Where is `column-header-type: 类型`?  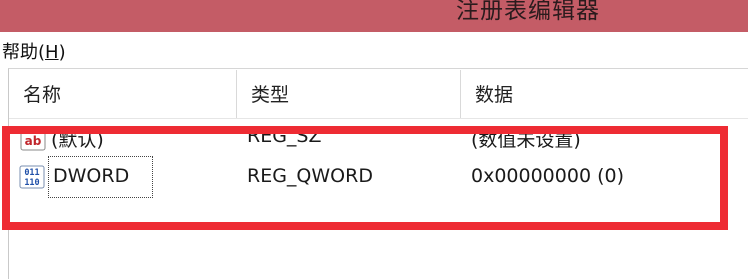
column-header-type: 类型 is located at coordinates (348, 94).